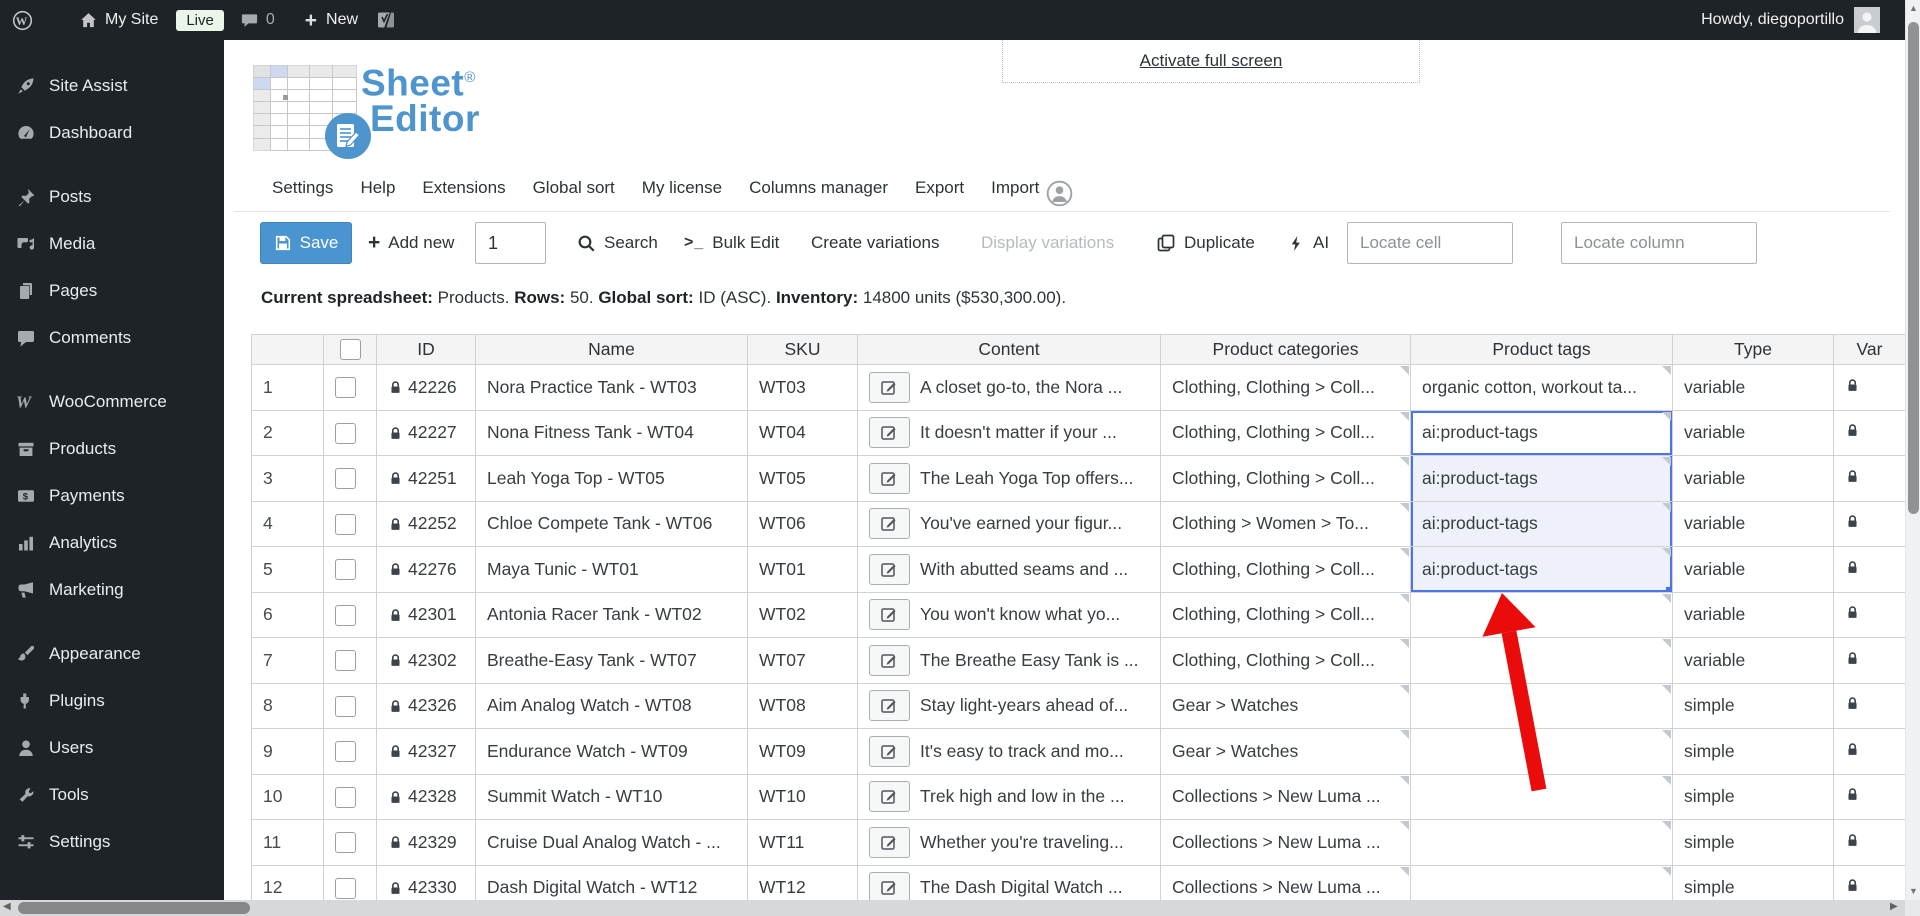  Describe the element at coordinates (287, 569) in the screenshot. I see `row-number: 5` at that location.